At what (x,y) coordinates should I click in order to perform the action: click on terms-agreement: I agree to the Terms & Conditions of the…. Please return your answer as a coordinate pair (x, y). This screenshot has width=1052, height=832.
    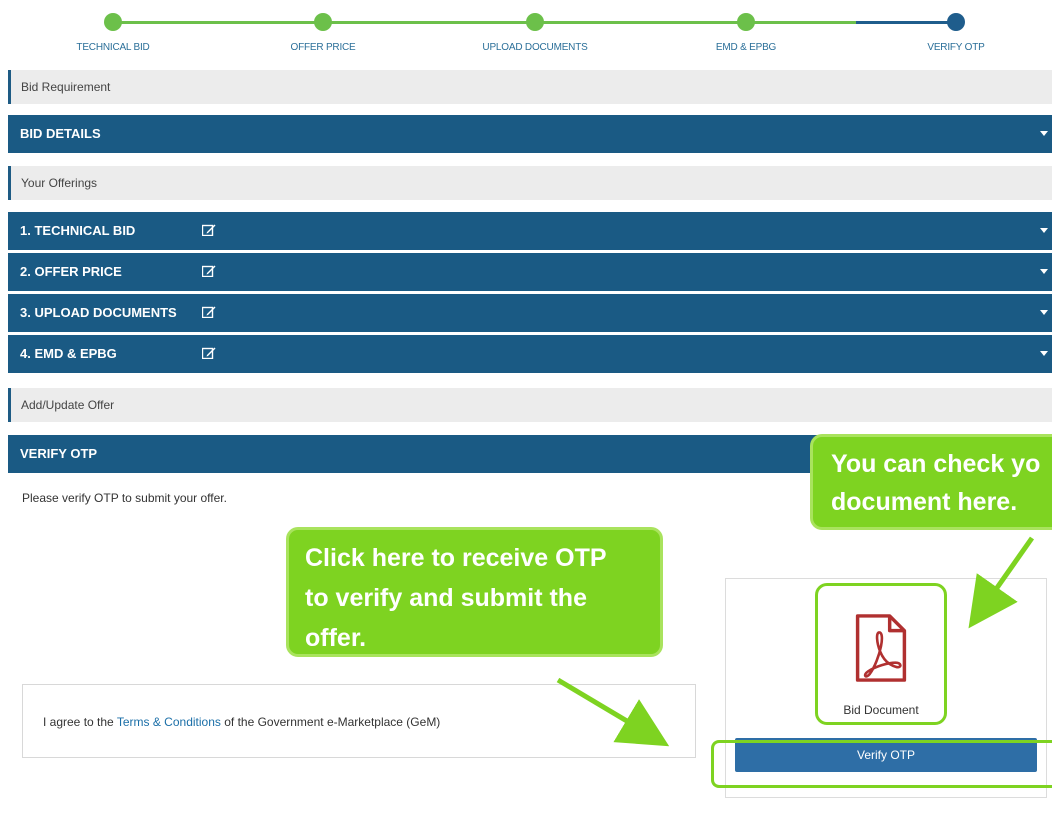
    Looking at the image, I should click on (359, 721).